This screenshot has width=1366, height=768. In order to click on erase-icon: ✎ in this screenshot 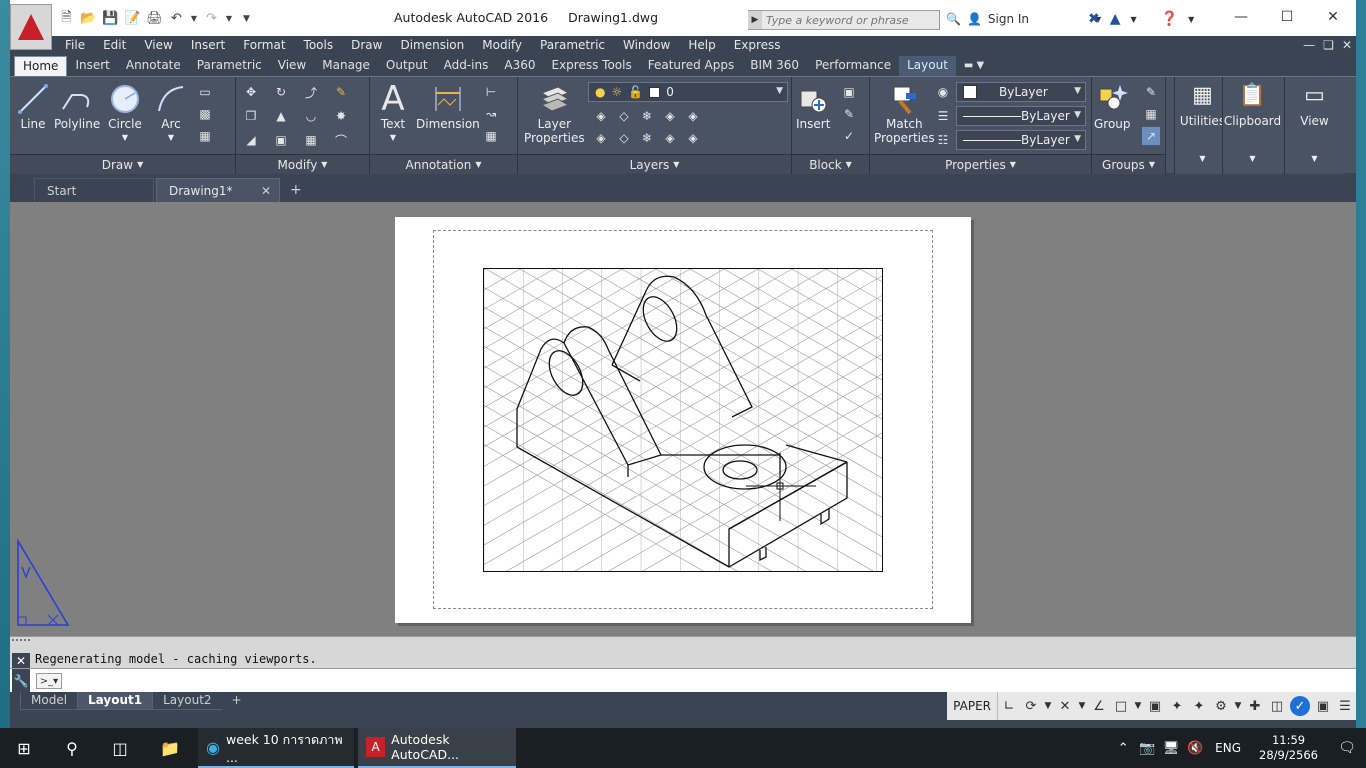, I will do `click(341, 92)`.